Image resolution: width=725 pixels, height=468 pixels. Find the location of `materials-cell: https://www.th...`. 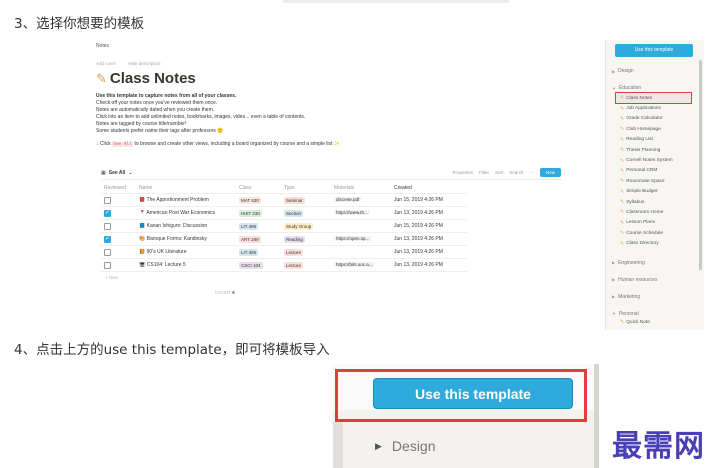

materials-cell: https://www.th... is located at coordinates (364, 213).